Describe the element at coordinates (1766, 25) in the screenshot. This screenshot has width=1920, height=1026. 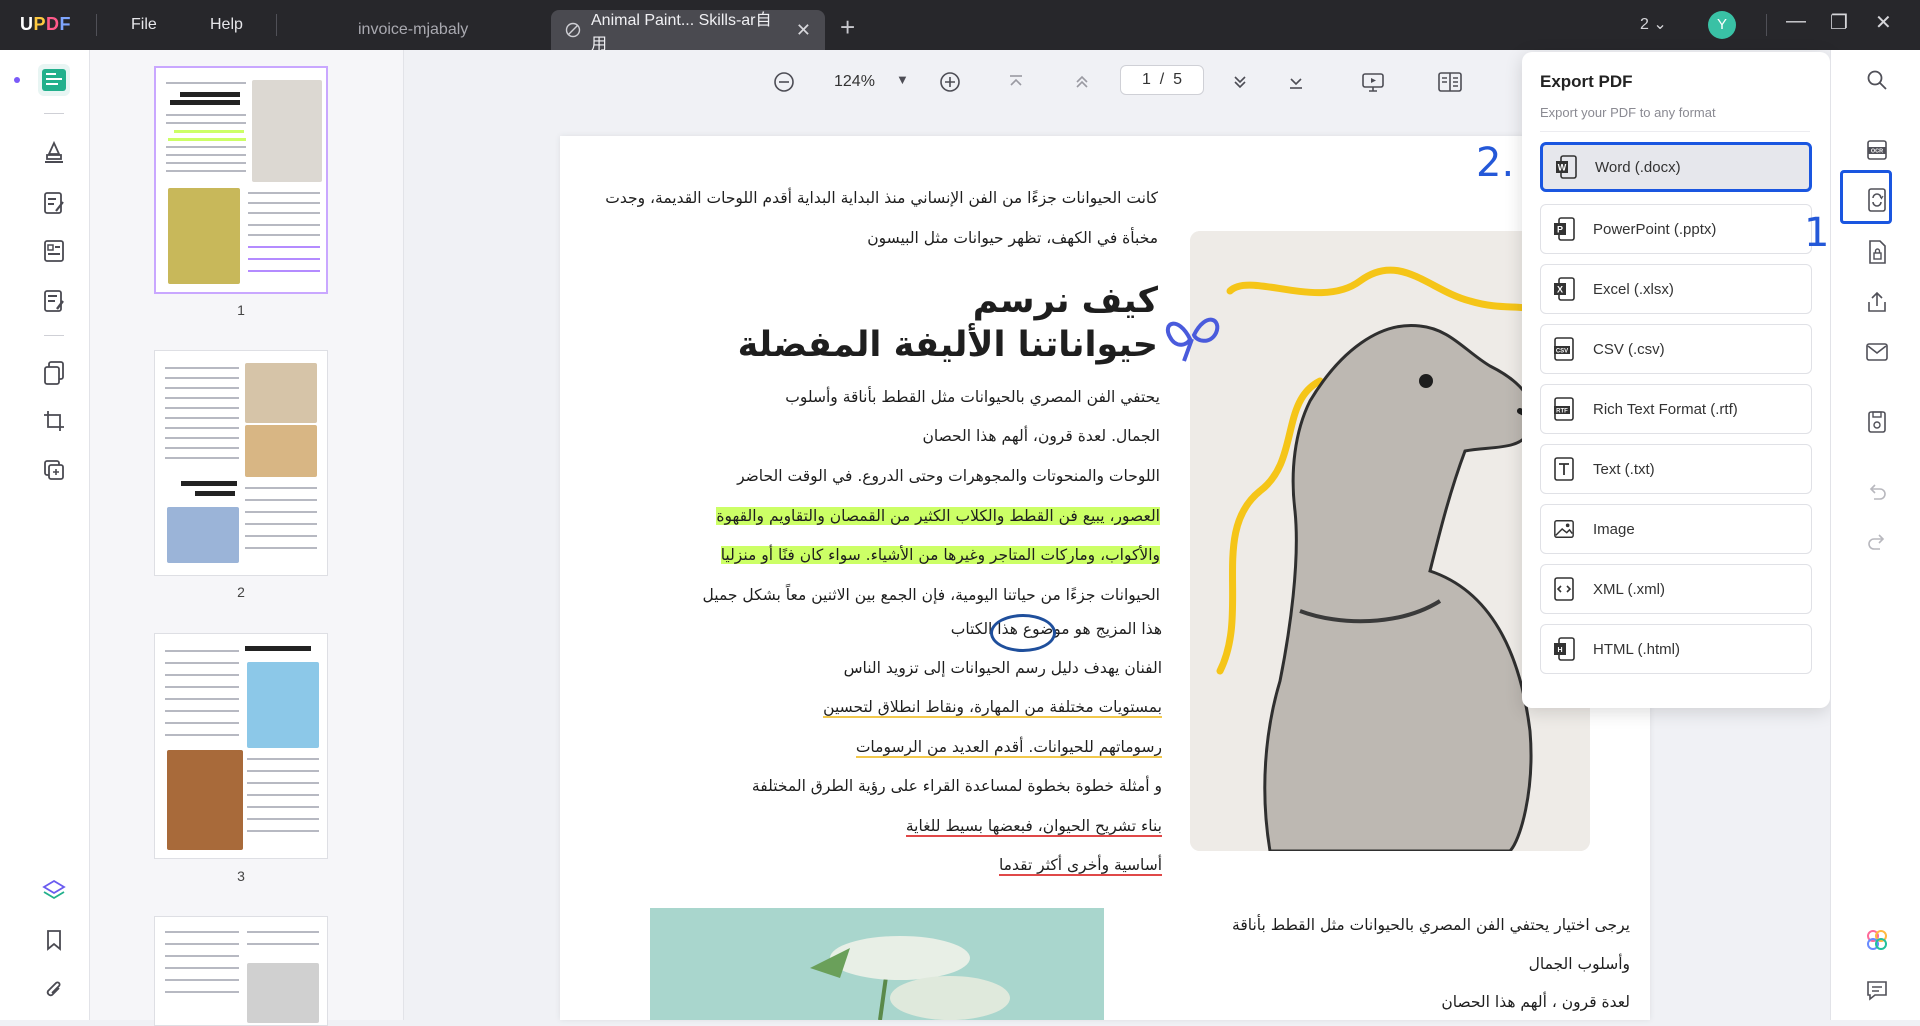
I see `title-separator` at that location.